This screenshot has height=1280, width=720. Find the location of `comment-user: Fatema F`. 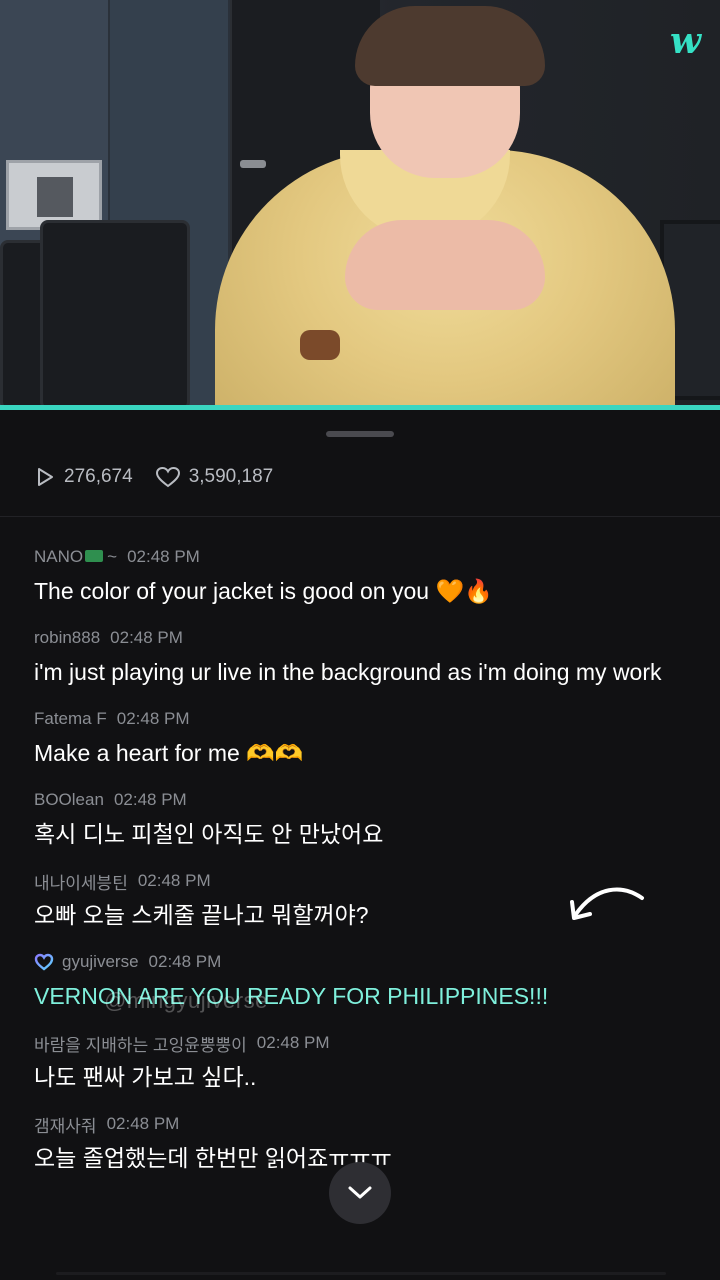

comment-user: Fatema F is located at coordinates (70, 719).